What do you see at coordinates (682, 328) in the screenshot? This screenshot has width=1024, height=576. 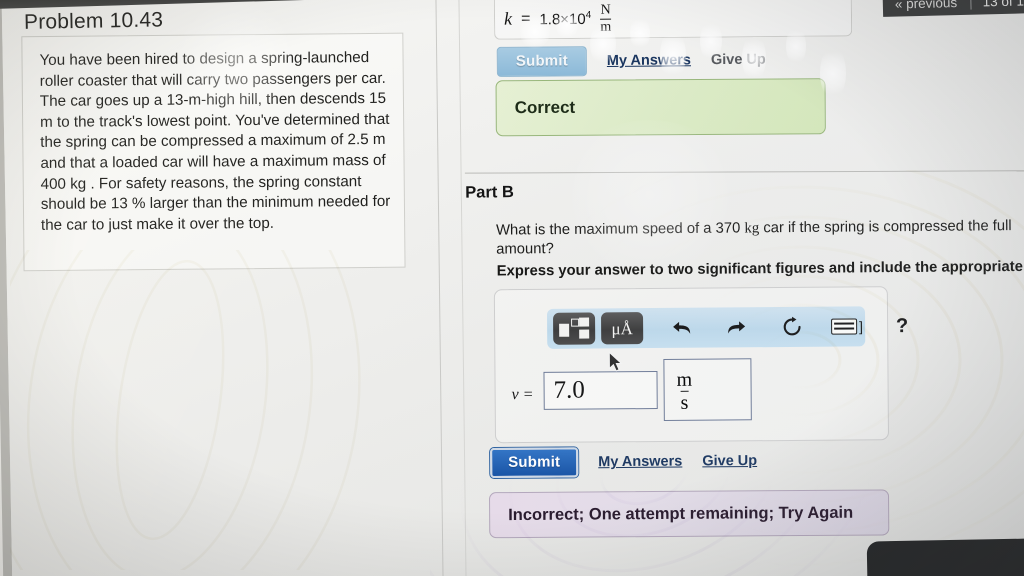 I see `undo-icon` at bounding box center [682, 328].